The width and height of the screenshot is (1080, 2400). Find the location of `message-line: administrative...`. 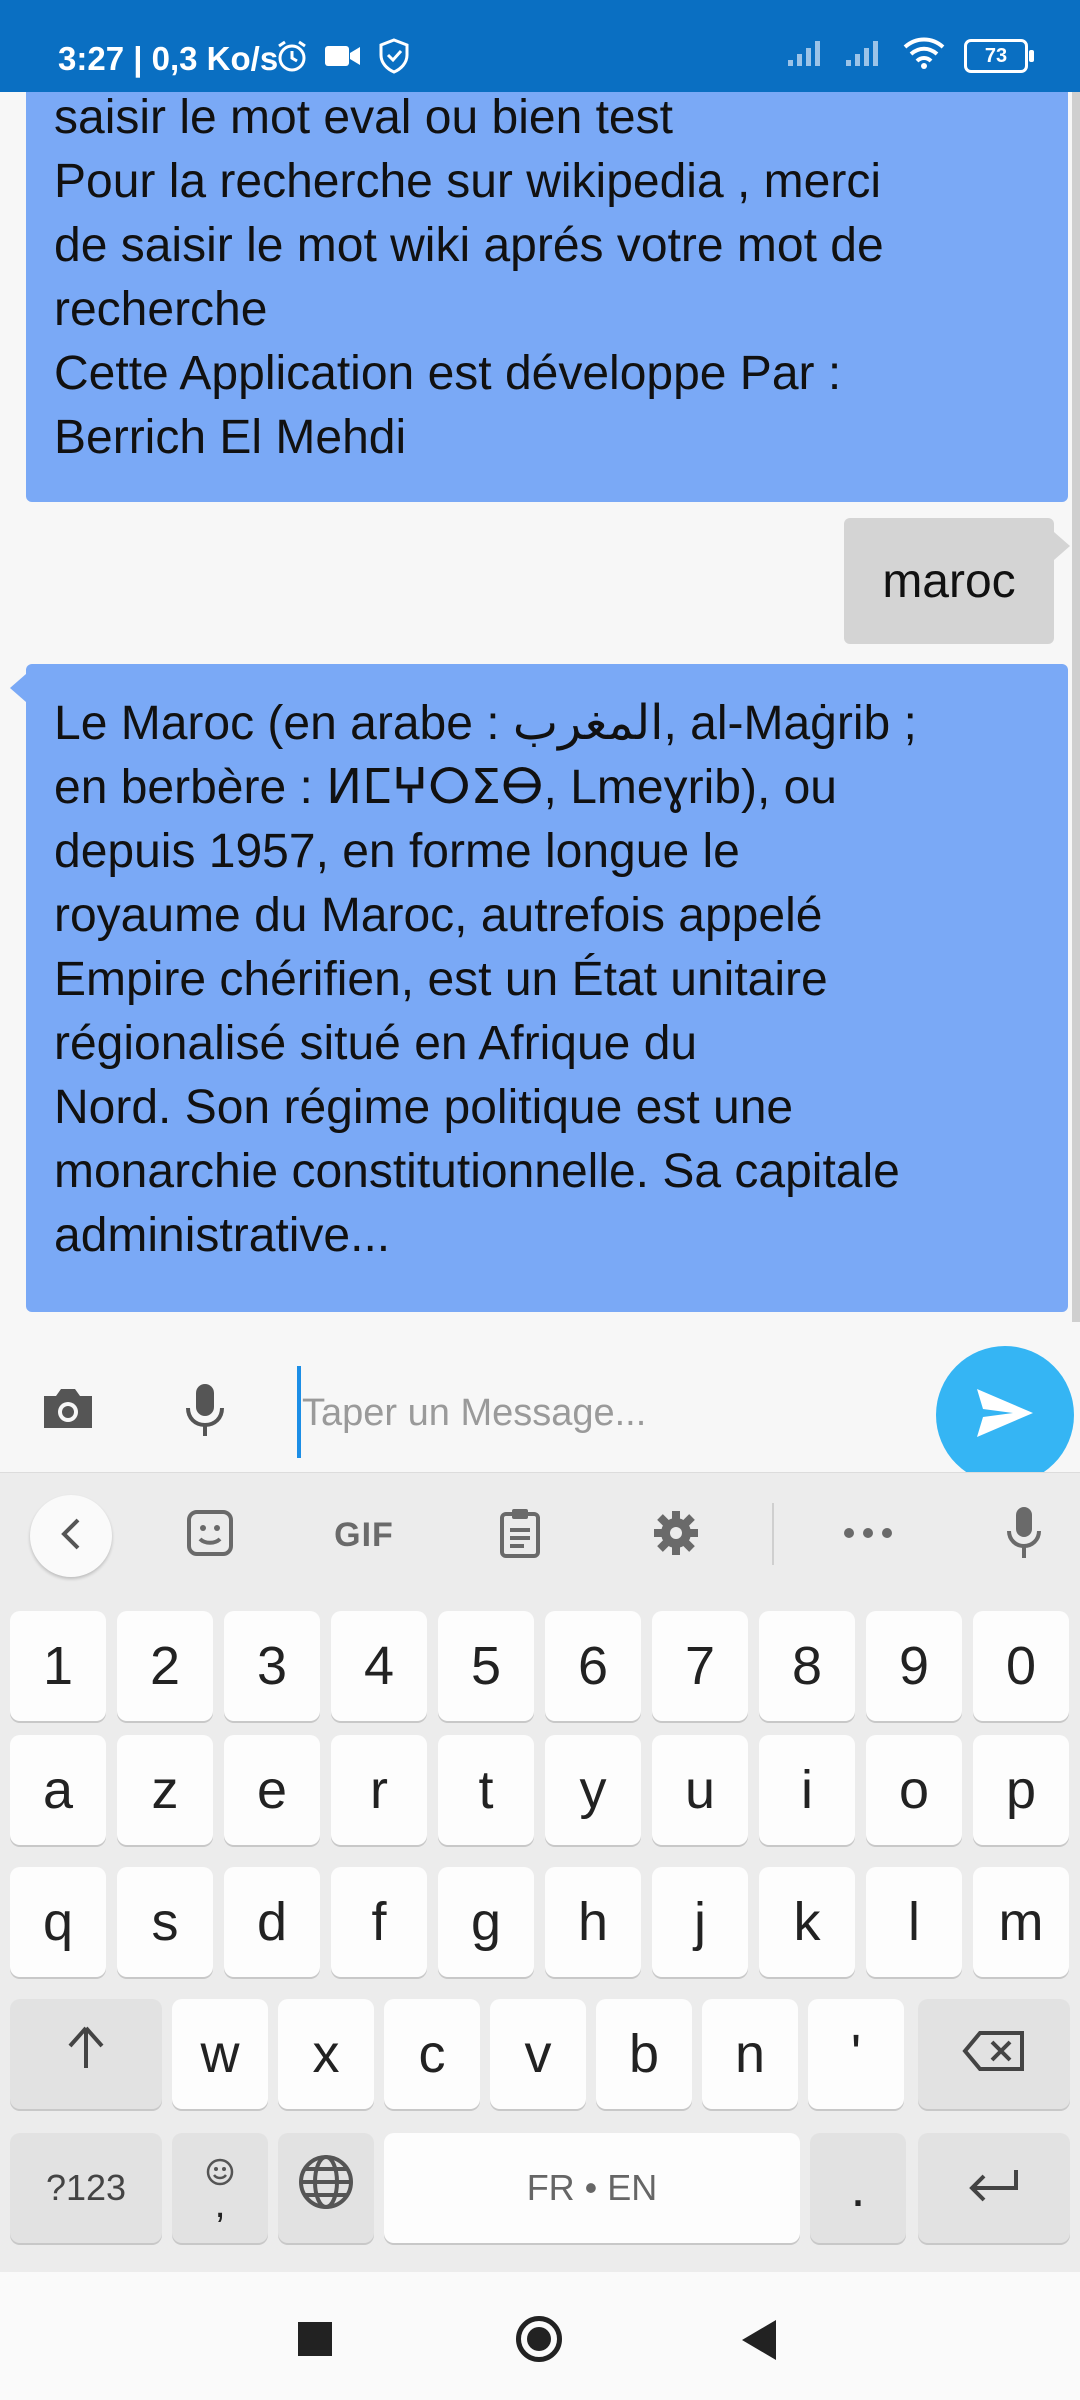

message-line: administrative... is located at coordinates (222, 1235).